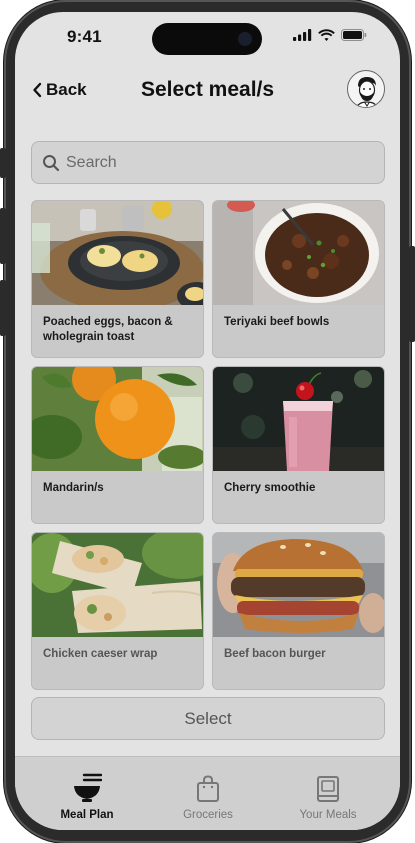 The image size is (415, 843). I want to click on meal-name: Chicken caeser wrap, so click(100, 654).